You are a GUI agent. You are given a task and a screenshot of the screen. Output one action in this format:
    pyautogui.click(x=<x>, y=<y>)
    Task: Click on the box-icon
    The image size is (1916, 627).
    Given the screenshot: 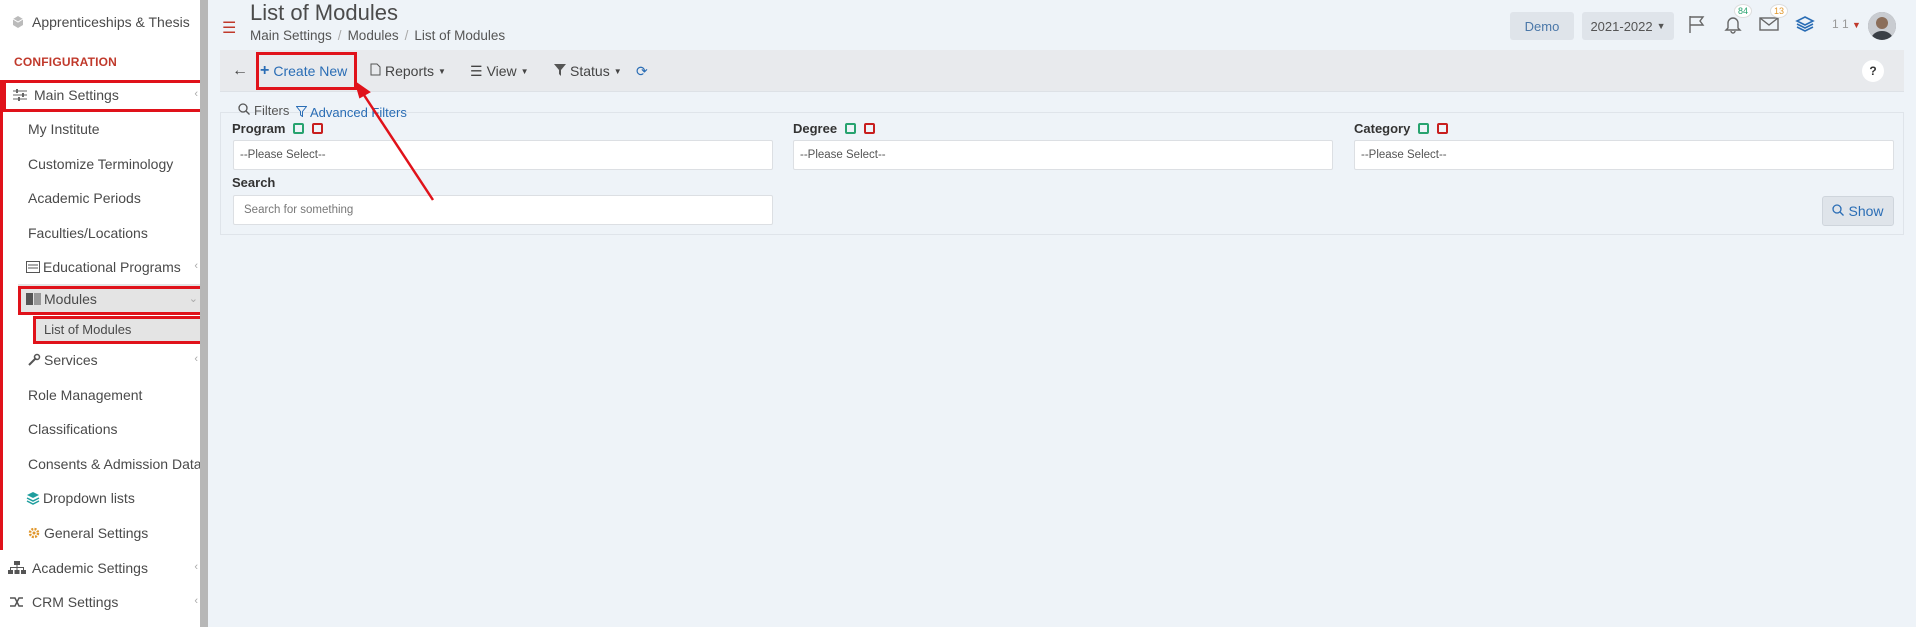 What is the action you would take?
    pyautogui.click(x=18, y=22)
    